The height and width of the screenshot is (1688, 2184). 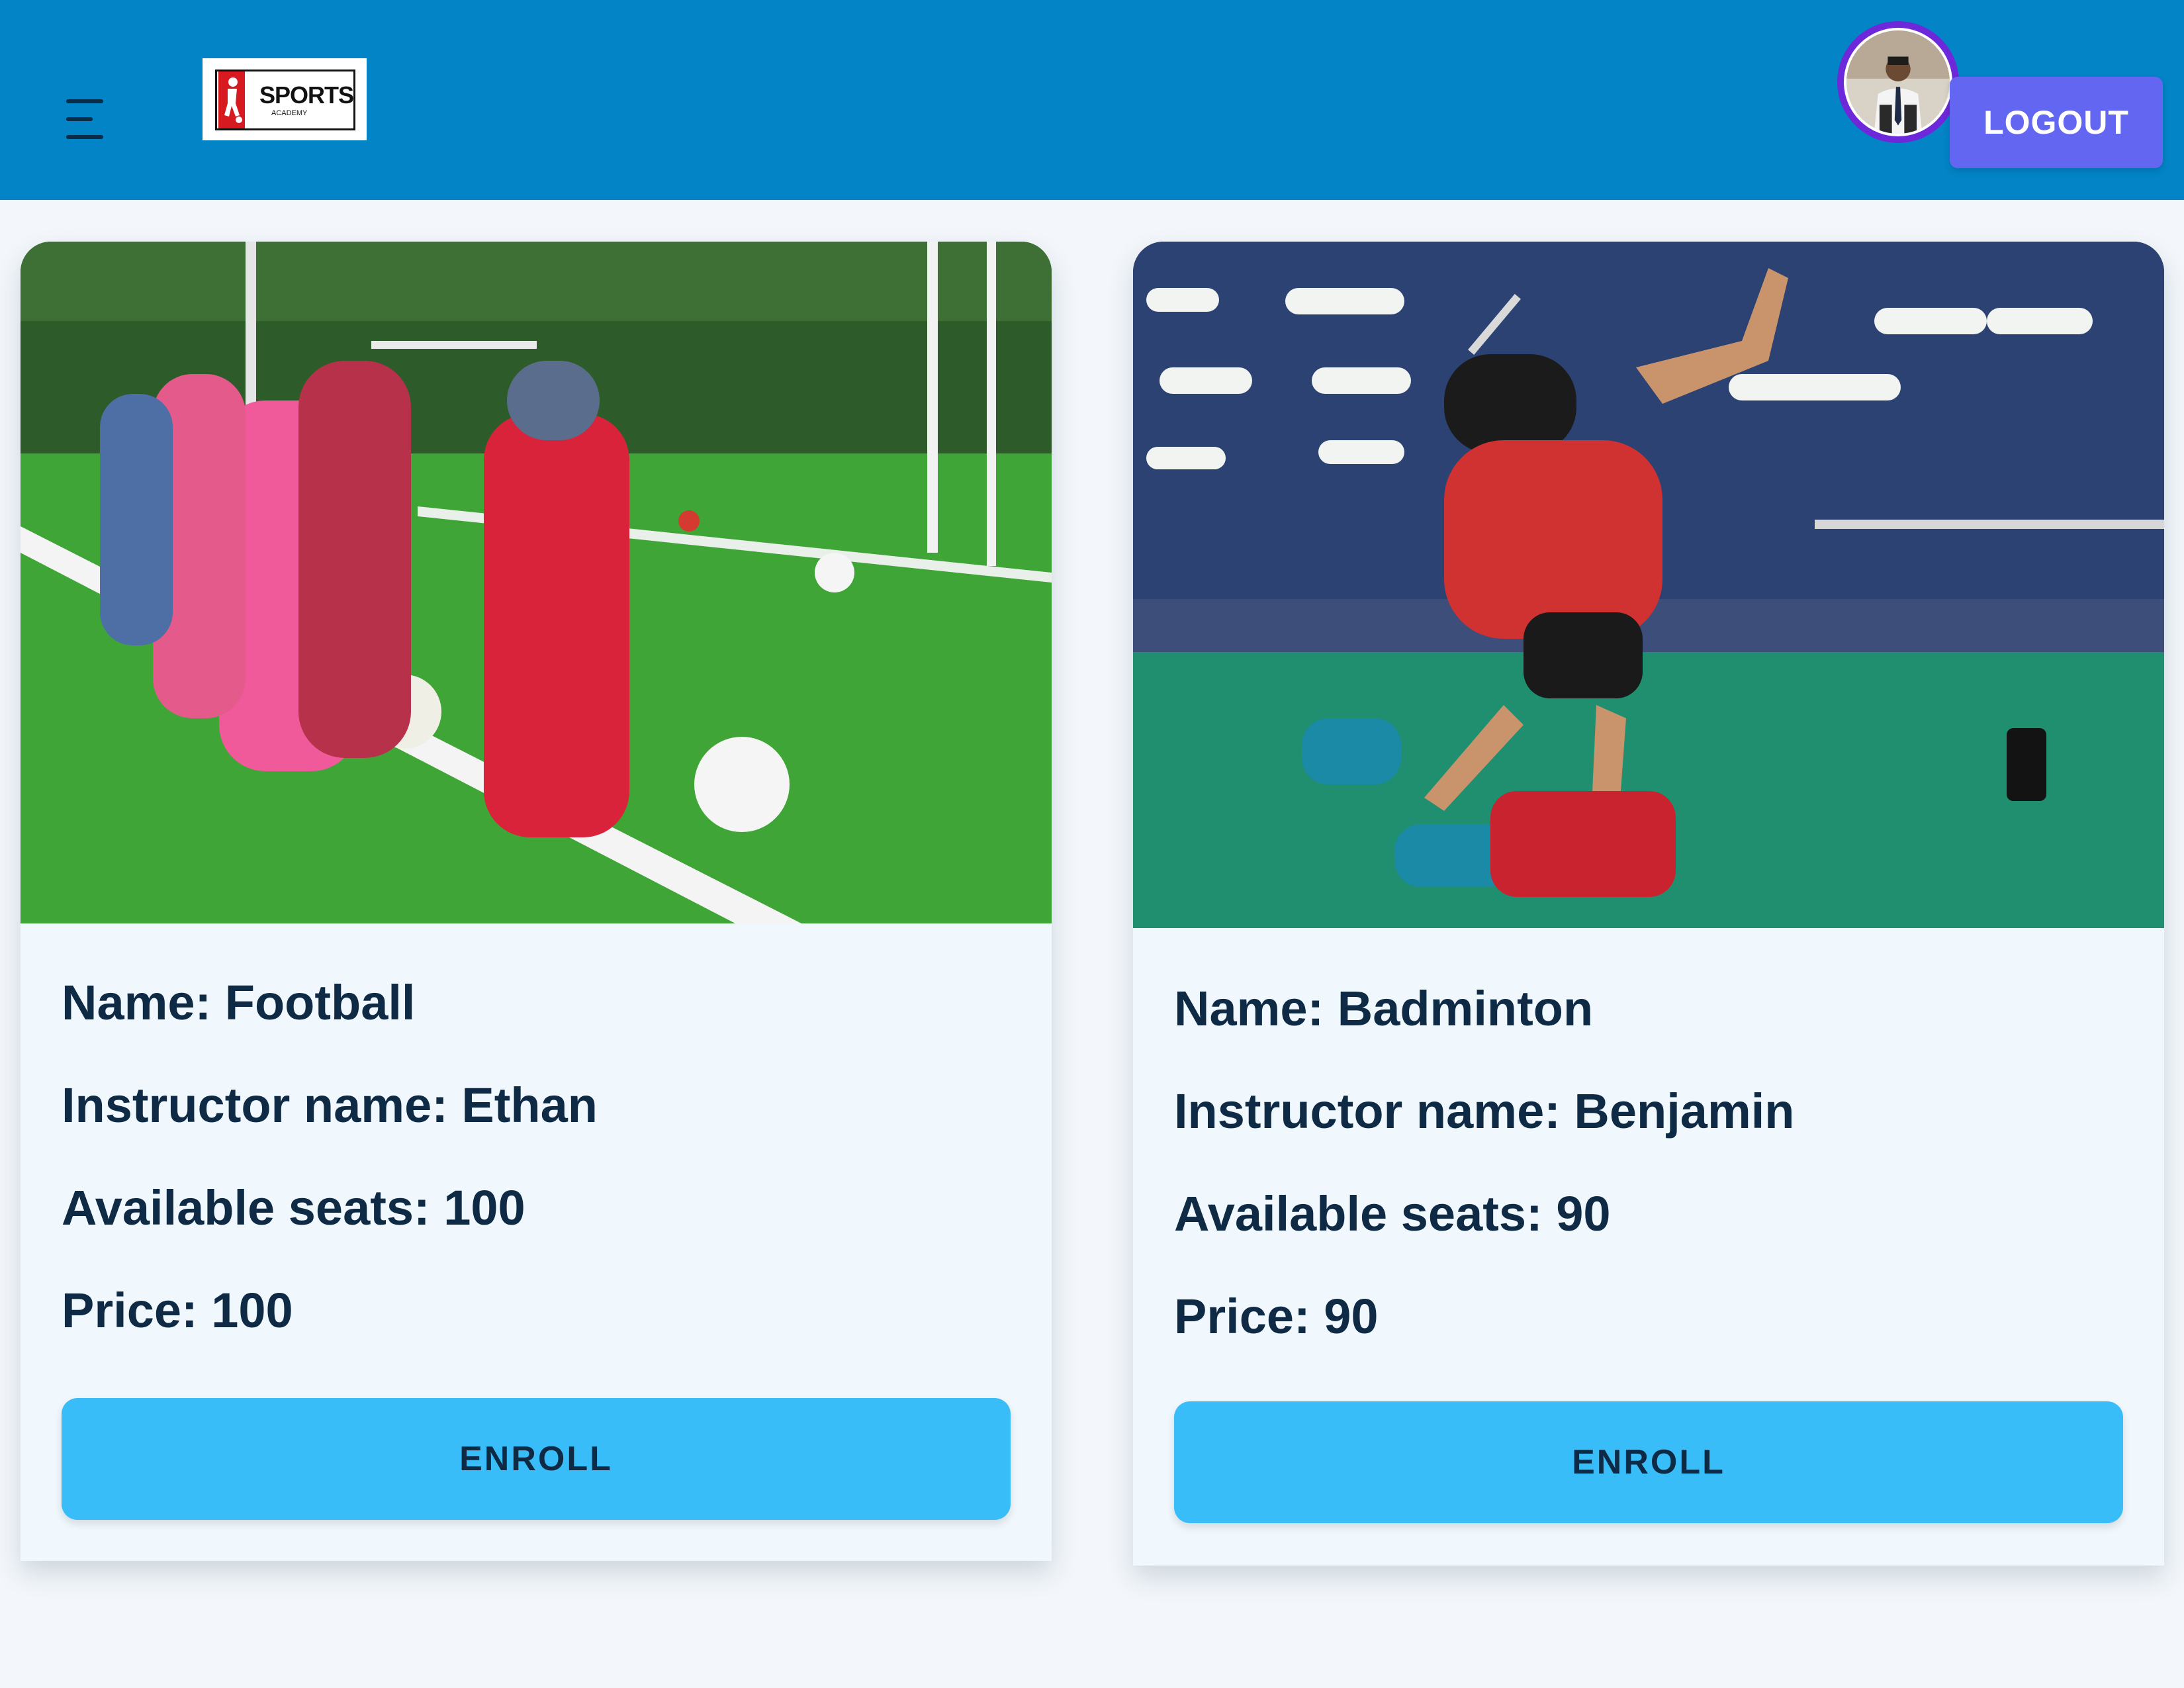 I want to click on instructor-name: Instructor name: Benjamin, so click(x=1484, y=1111).